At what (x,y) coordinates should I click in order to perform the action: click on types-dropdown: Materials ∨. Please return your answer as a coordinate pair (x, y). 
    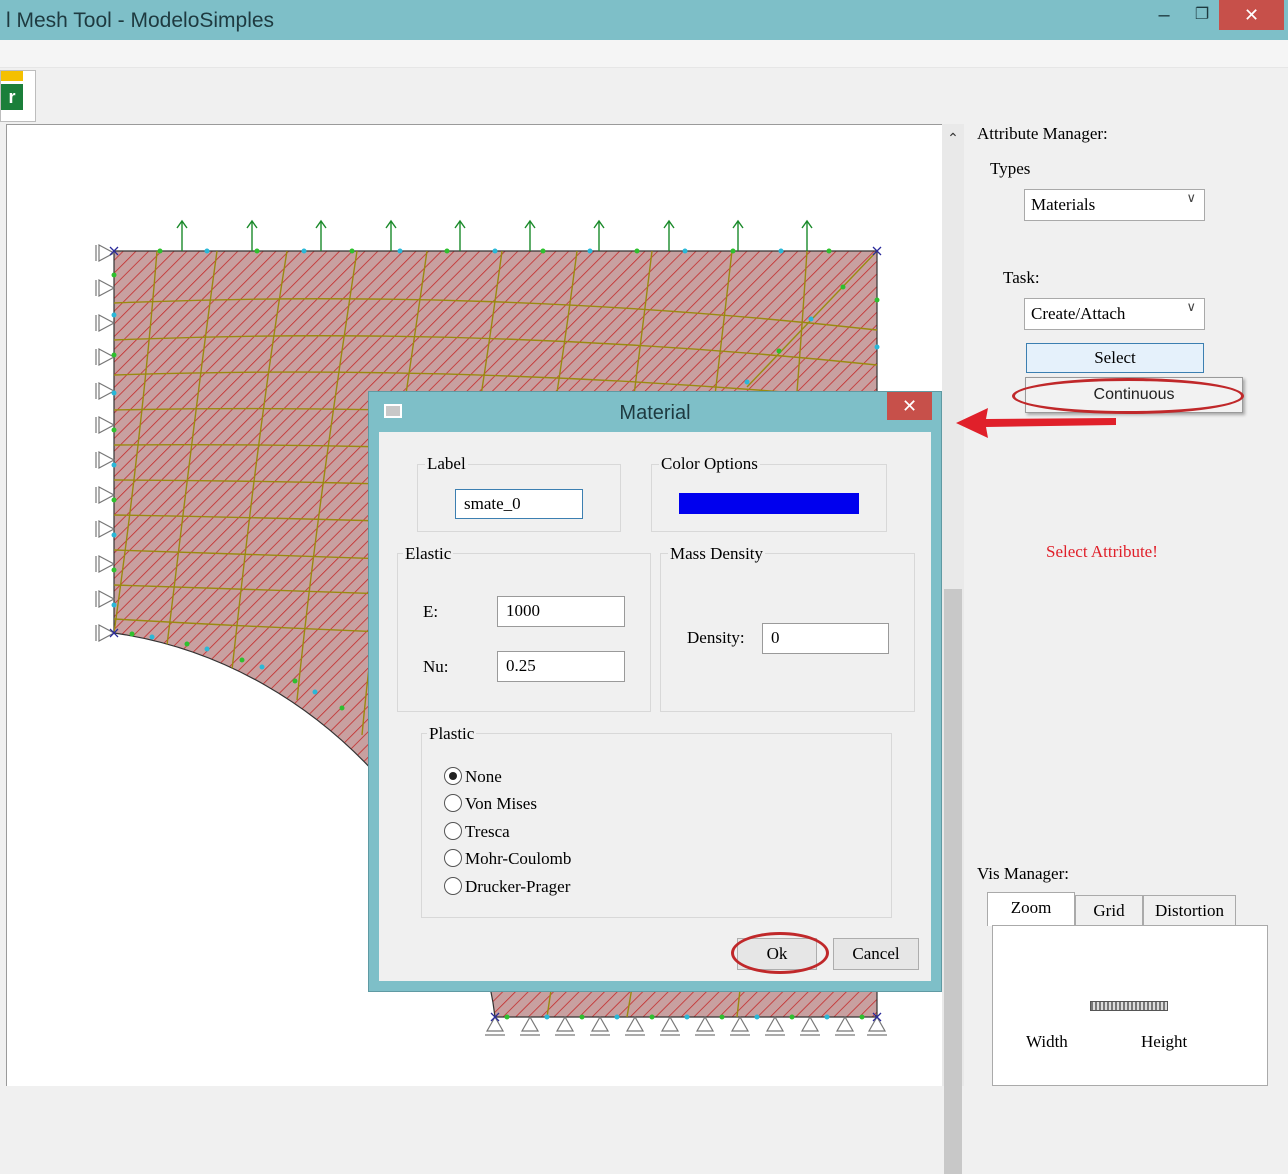
    Looking at the image, I should click on (1114, 205).